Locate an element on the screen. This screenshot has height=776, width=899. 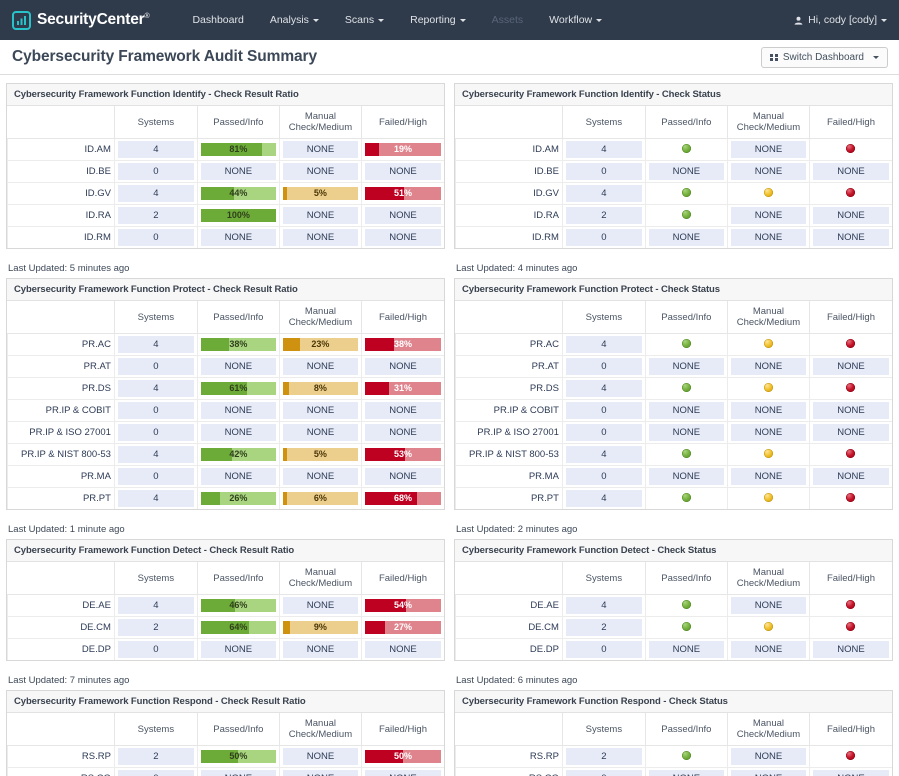
status-indicator is located at coordinates (851, 498).